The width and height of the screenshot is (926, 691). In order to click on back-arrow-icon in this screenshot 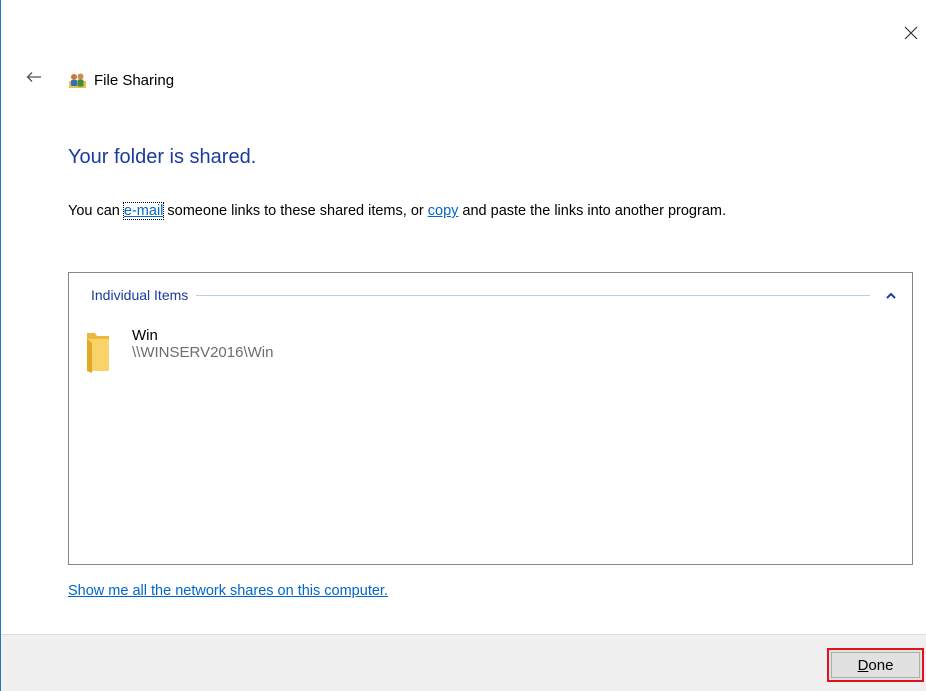, I will do `click(33, 77)`.